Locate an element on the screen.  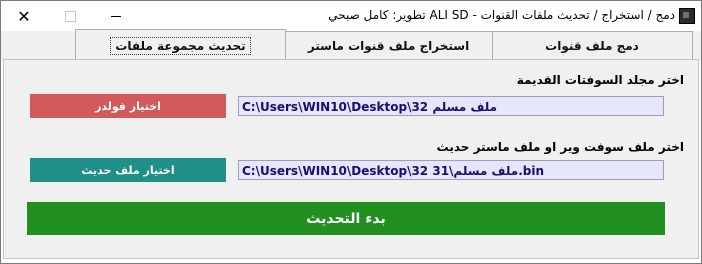
tab-merge-channels: دمج ملف قنوات is located at coordinates (592, 45).